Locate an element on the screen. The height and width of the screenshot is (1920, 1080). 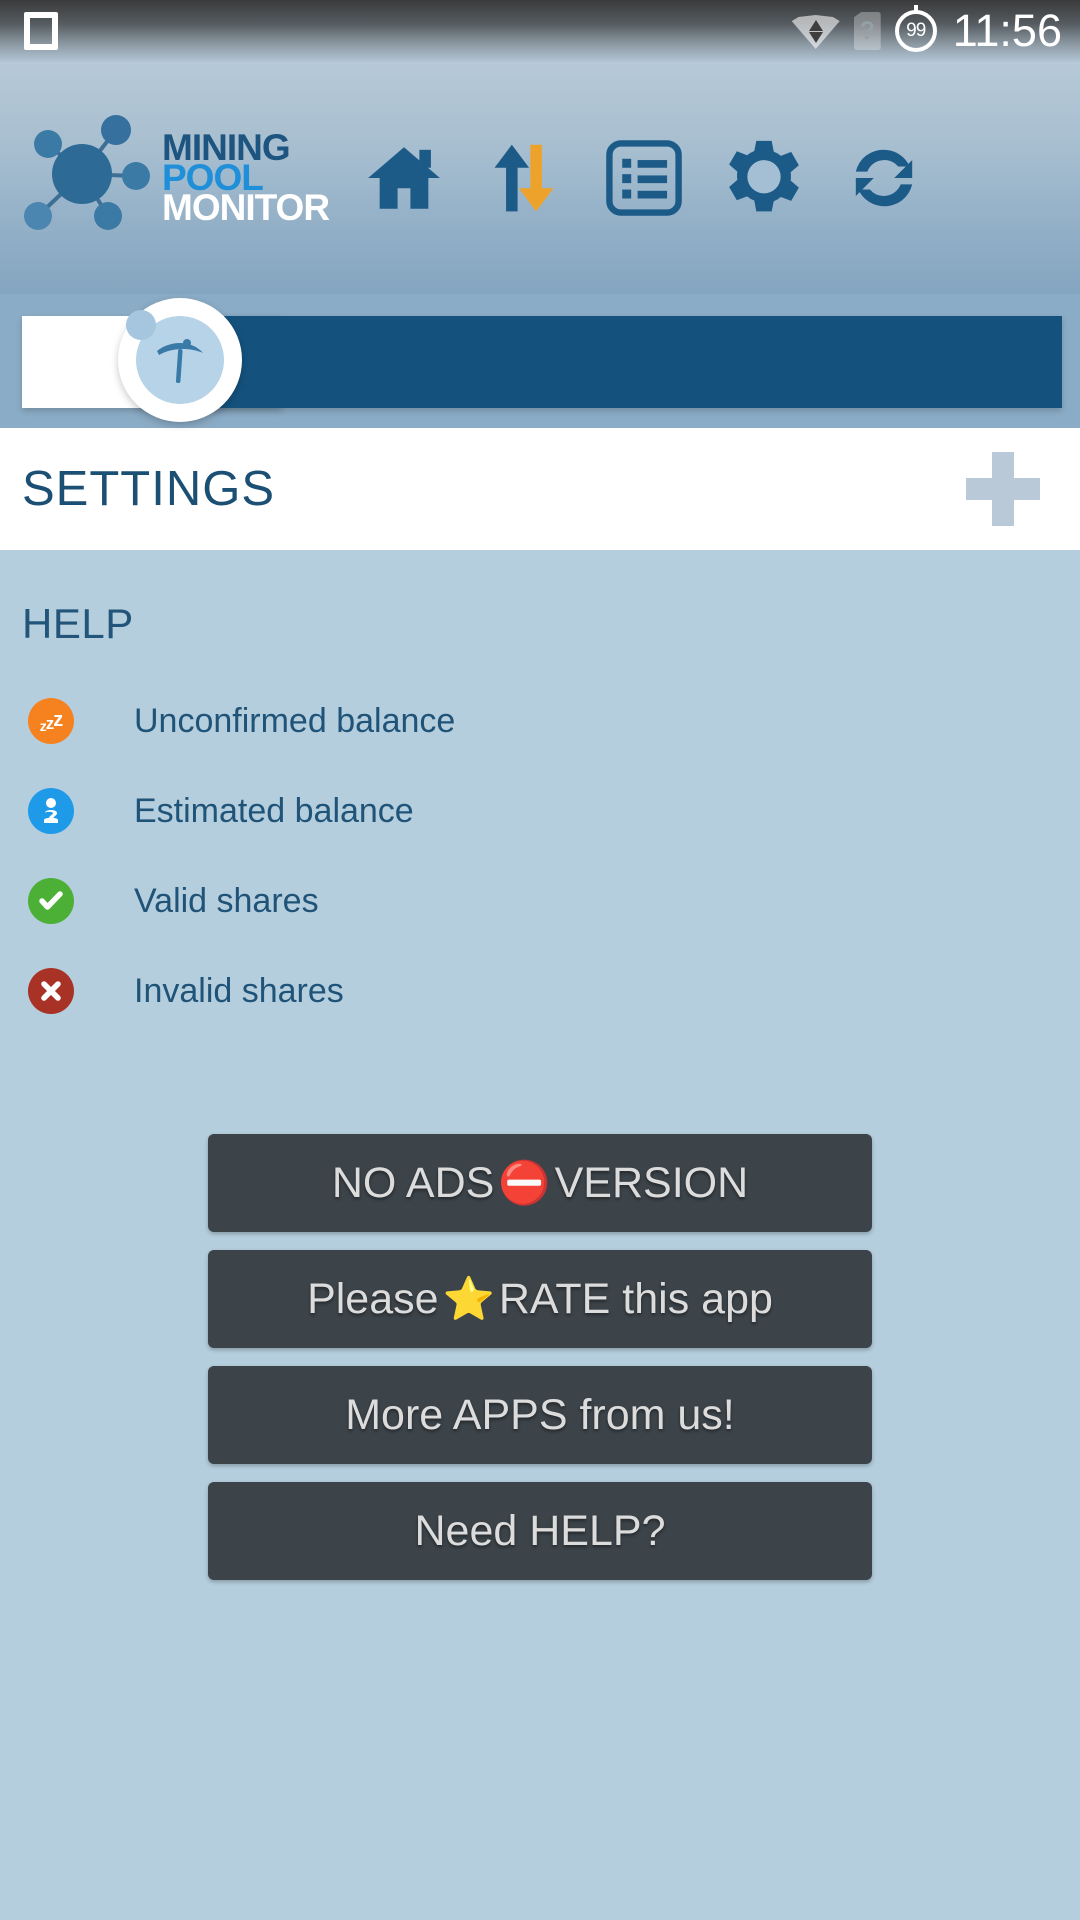
gear-icon is located at coordinates (764, 178).